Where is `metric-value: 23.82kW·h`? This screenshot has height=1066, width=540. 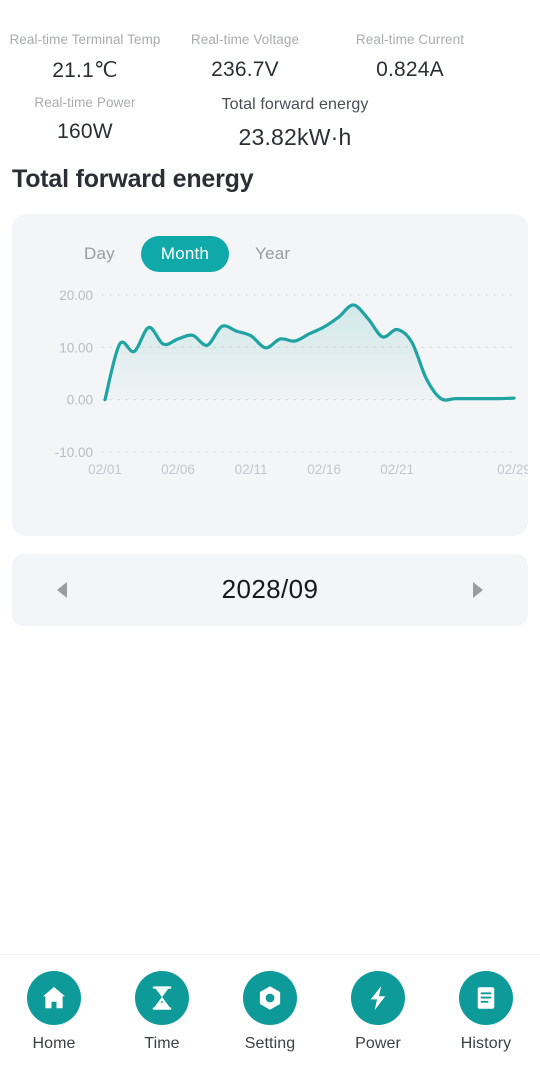 metric-value: 23.82kW·h is located at coordinates (295, 136).